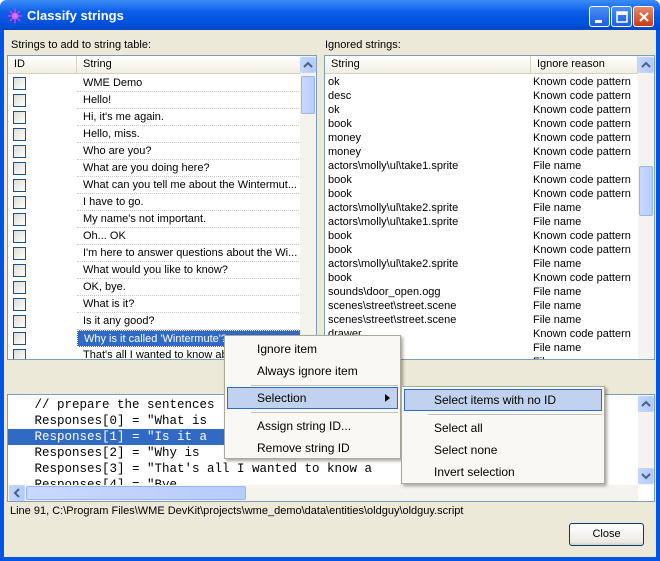  What do you see at coordinates (308, 207) in the screenshot?
I see `strings-list-scrollbar` at bounding box center [308, 207].